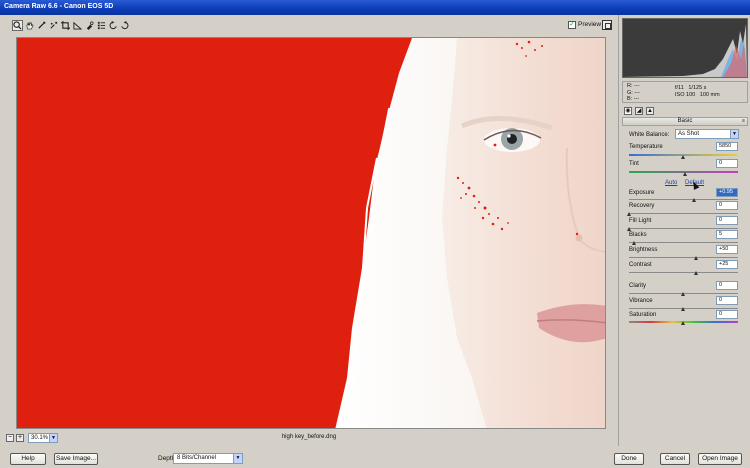 The height and width of the screenshot is (468, 750). I want to click on contrast-slider, so click(683, 272).